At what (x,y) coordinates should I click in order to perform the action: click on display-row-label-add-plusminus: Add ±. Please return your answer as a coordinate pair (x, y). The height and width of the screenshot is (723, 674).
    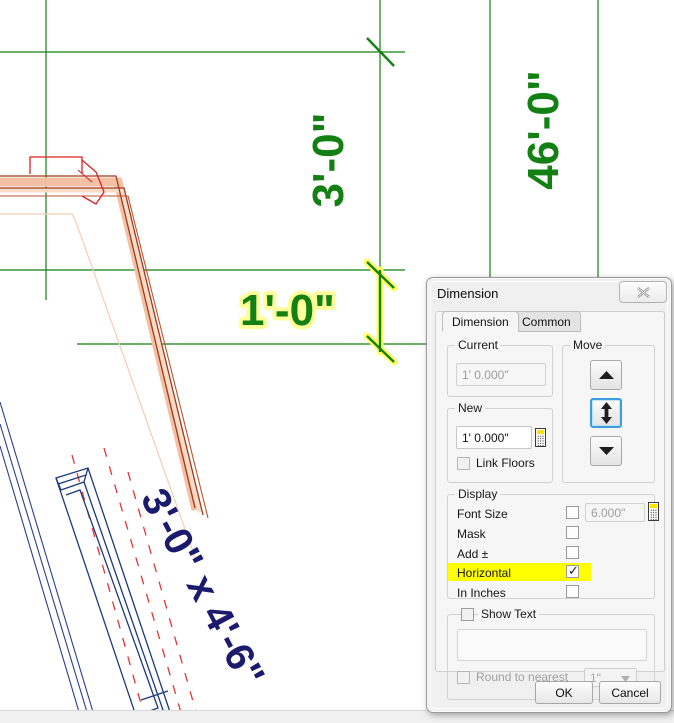
    Looking at the image, I should click on (473, 554).